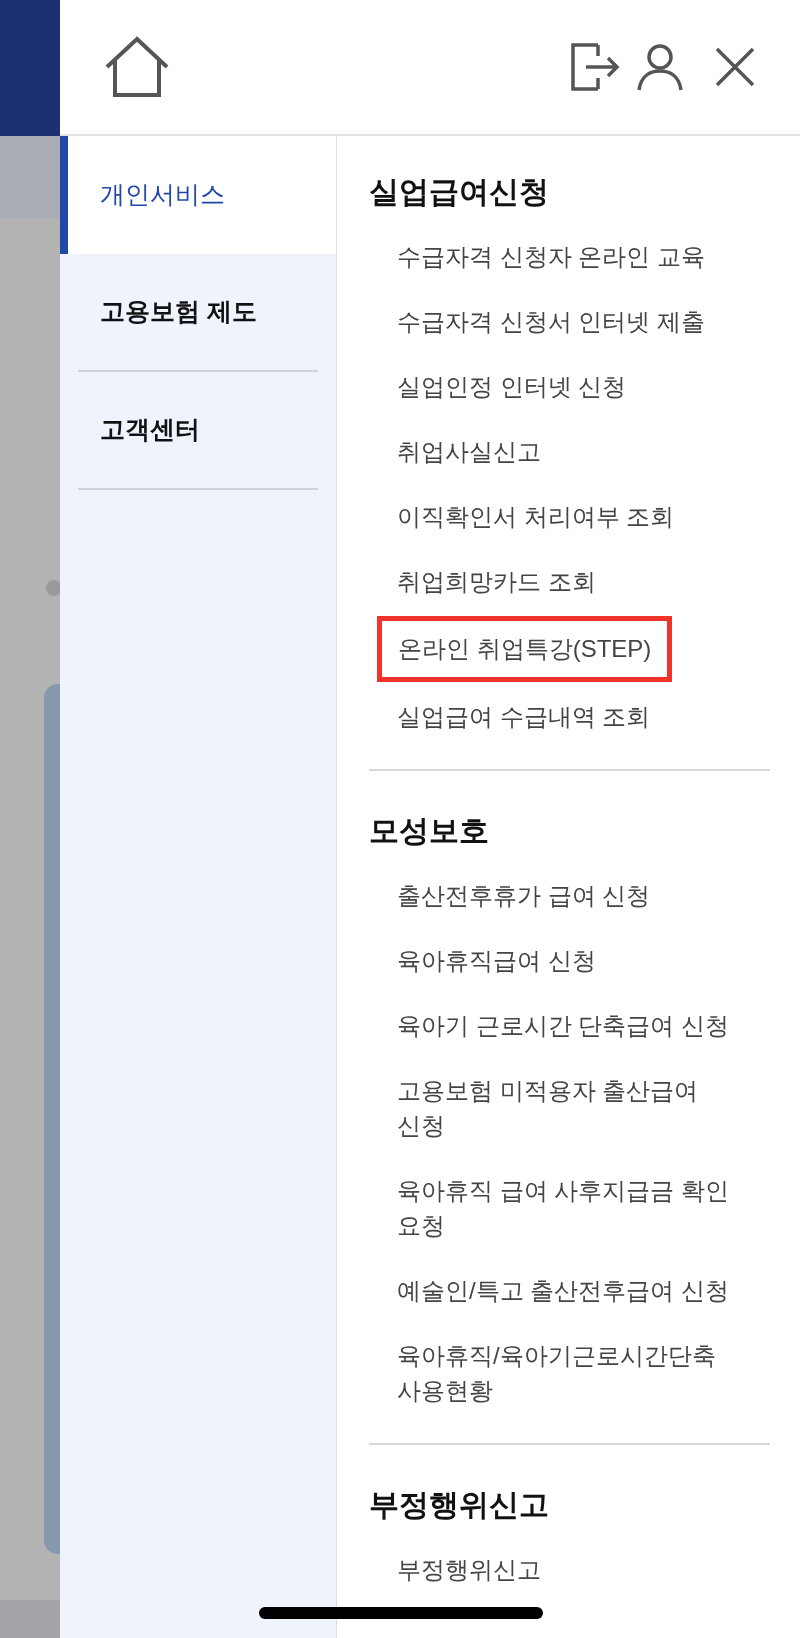 This screenshot has height=1638, width=800. What do you see at coordinates (569, 516) in the screenshot?
I see `menu-link: 이직확인서 처리여부 조회` at bounding box center [569, 516].